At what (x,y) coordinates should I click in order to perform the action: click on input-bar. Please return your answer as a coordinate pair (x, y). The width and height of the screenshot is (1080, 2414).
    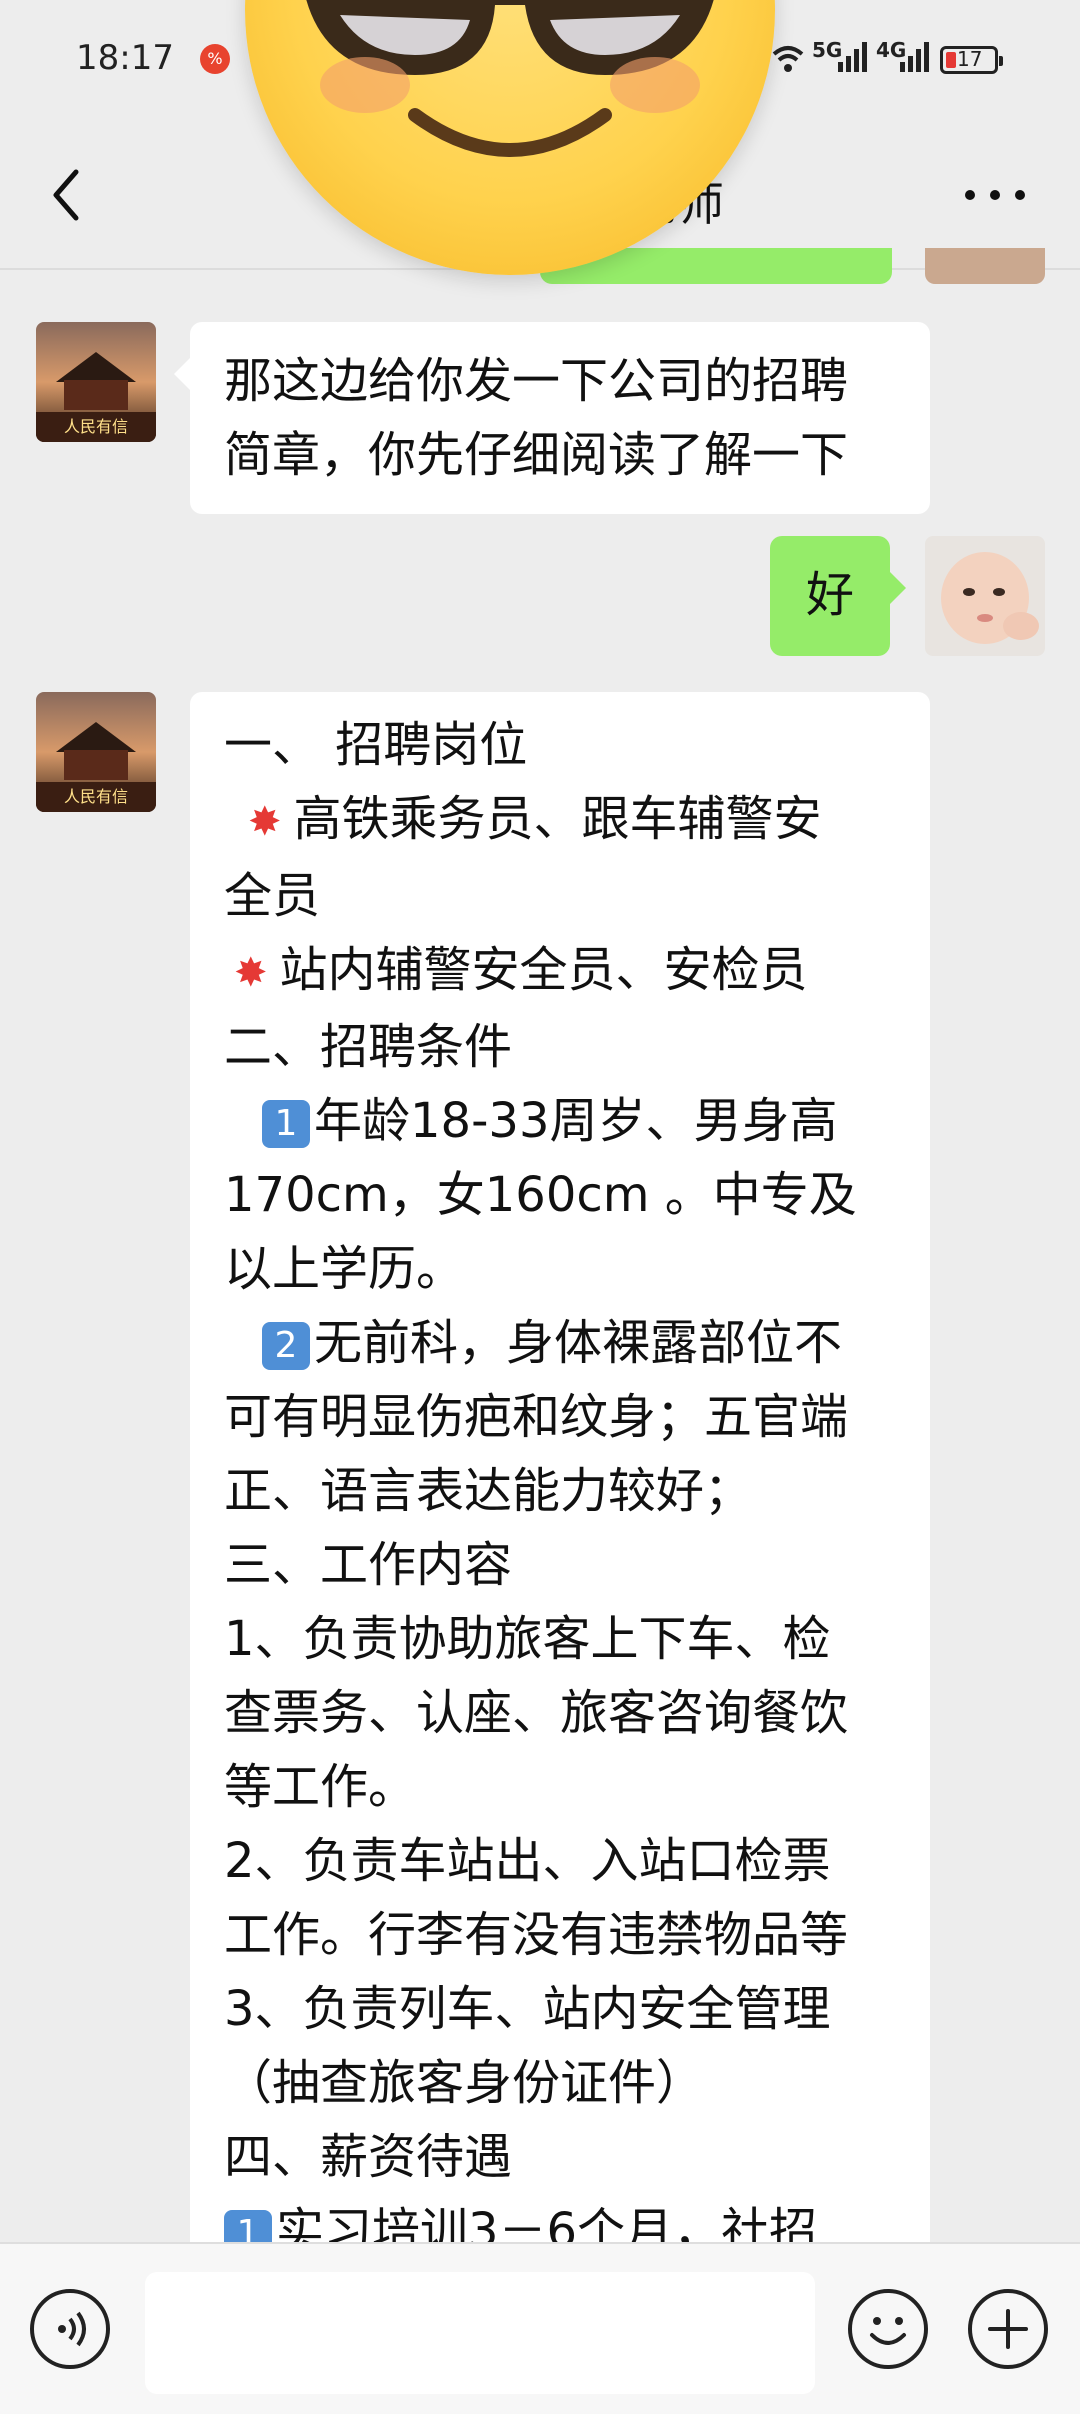
    Looking at the image, I should click on (540, 2328).